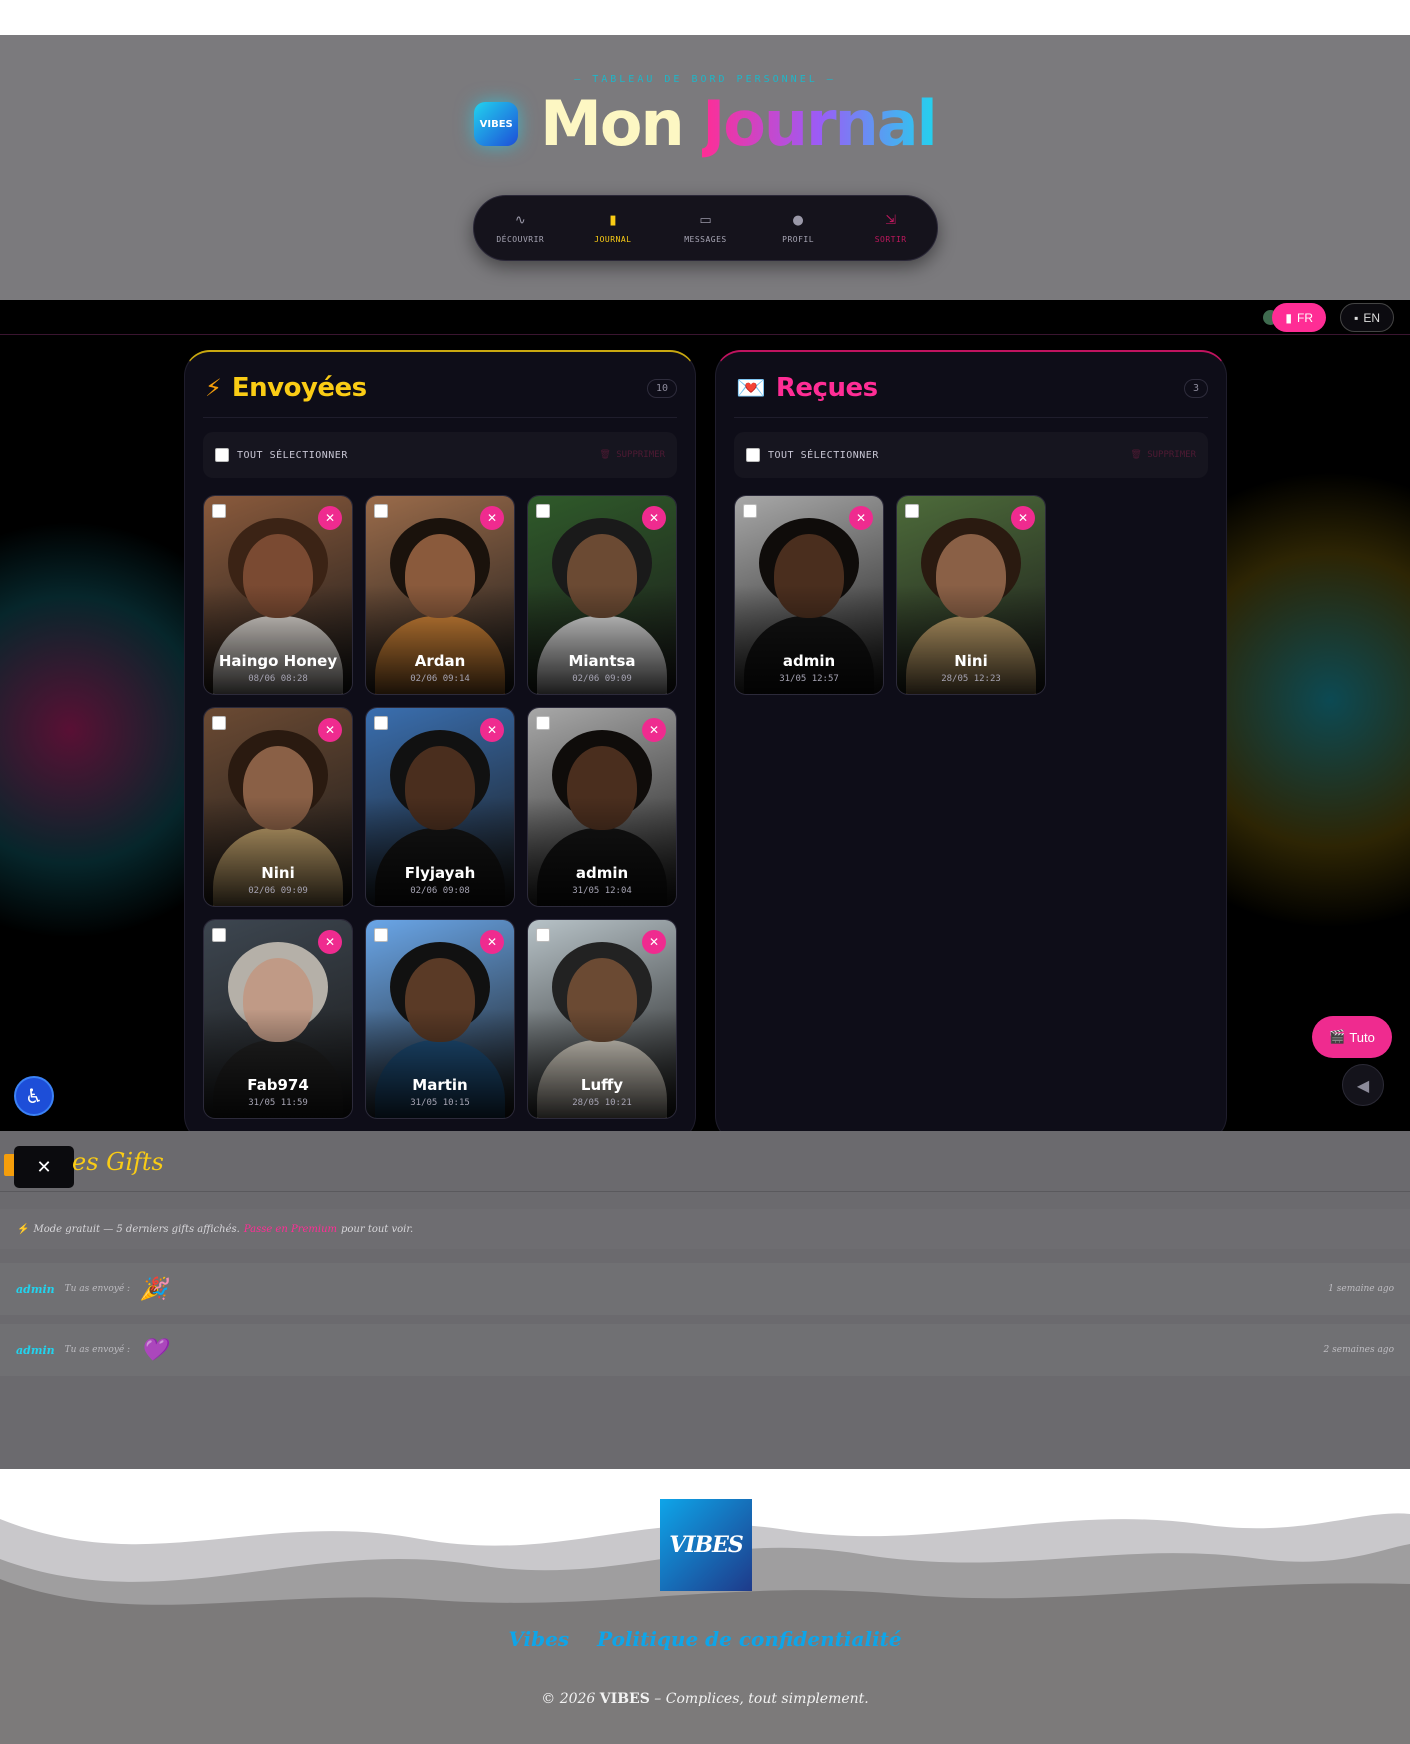 This screenshot has width=1410, height=1744. What do you see at coordinates (44, 1167) in the screenshot?
I see `close-button: ✕` at bounding box center [44, 1167].